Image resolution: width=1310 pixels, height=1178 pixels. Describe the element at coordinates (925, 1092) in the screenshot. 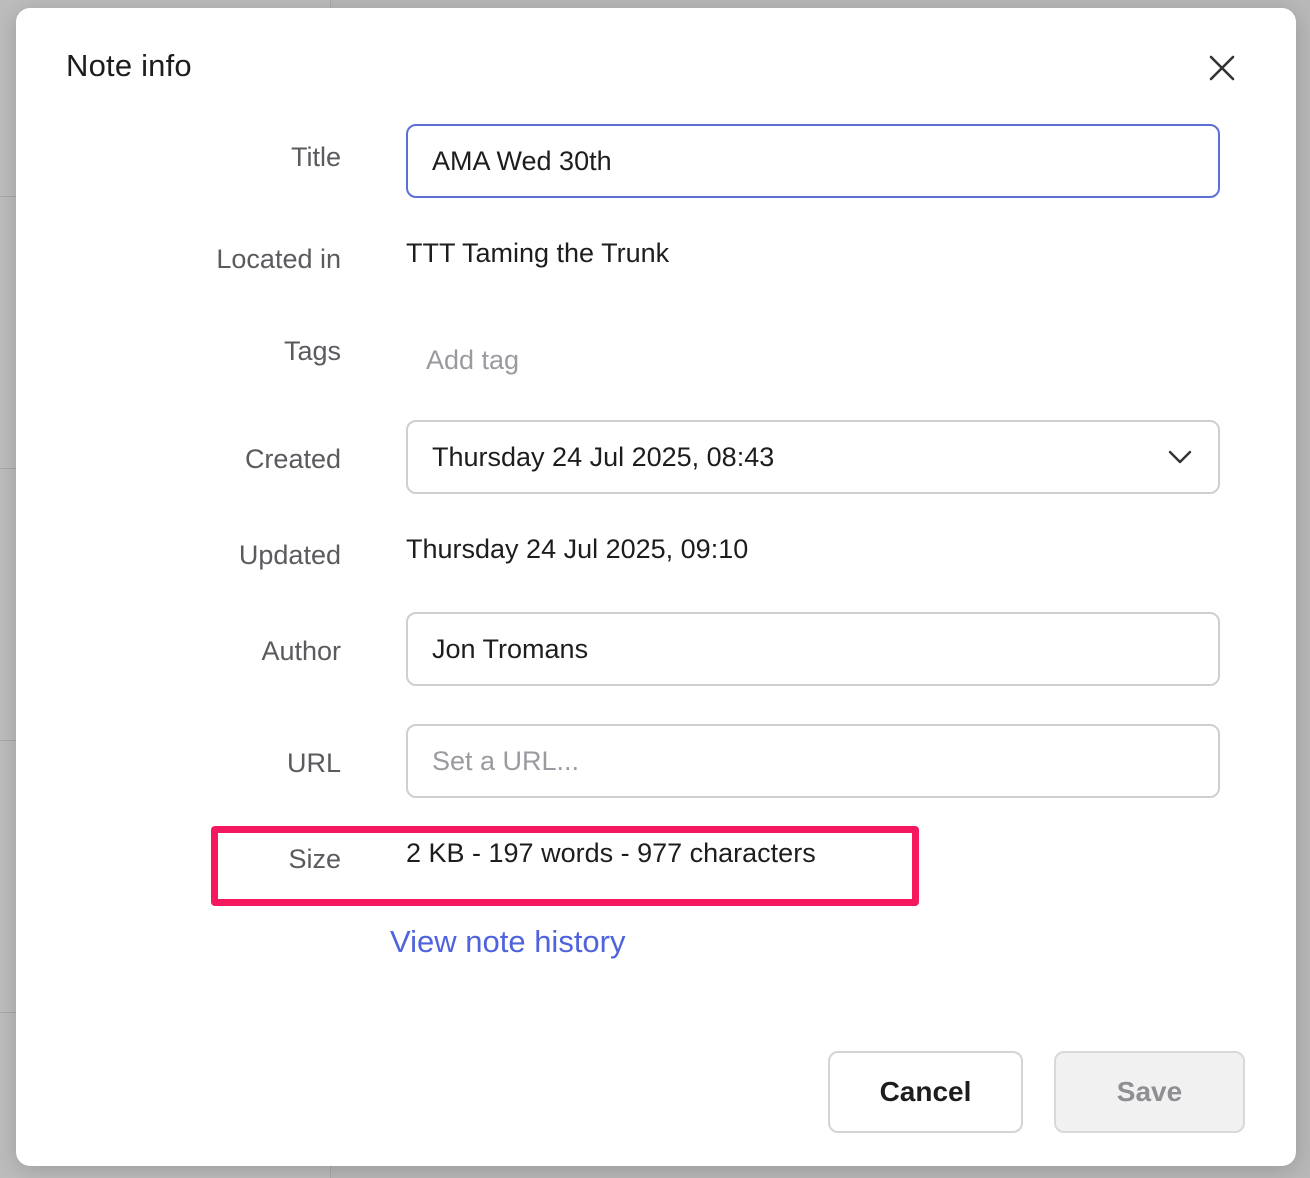

I see `cancel-button: Cancel` at that location.